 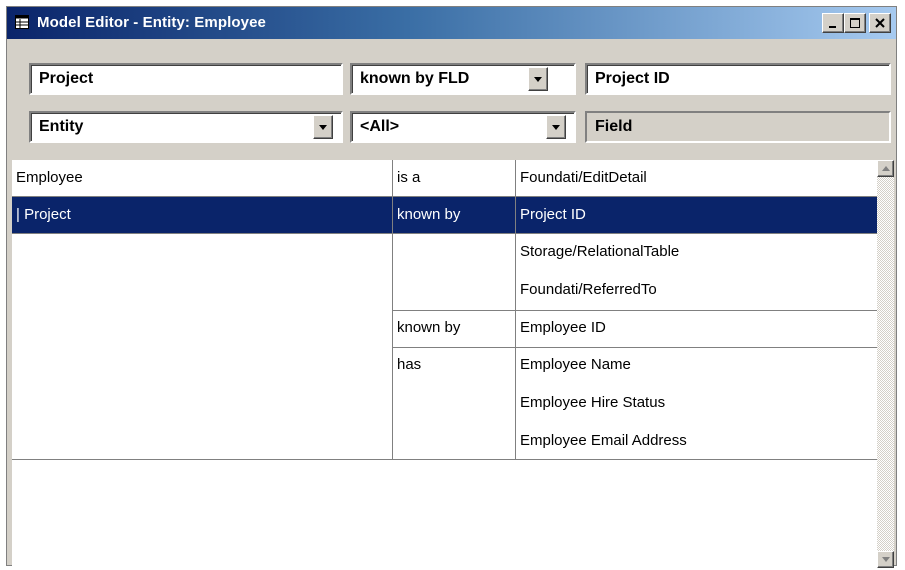 I want to click on relation-filter-dropdown-button, so click(x=556, y=127).